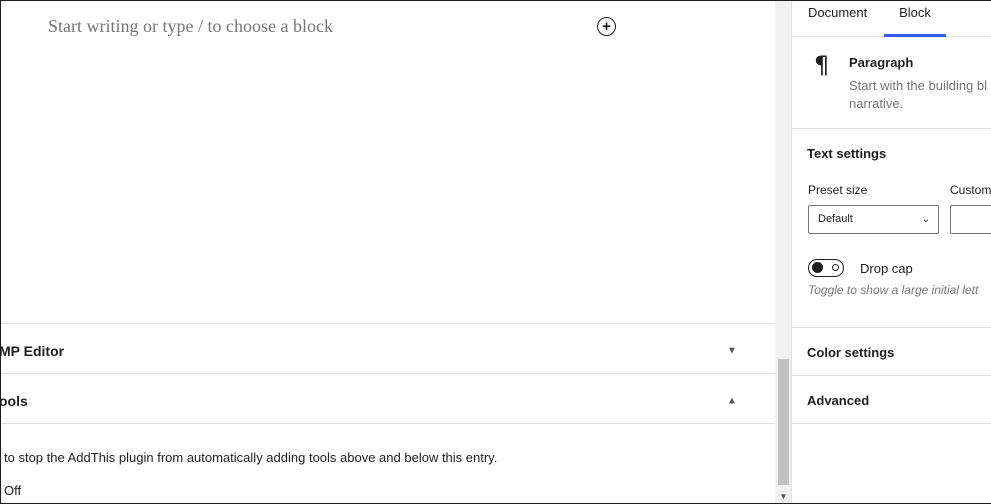 This screenshot has width=991, height=504. What do you see at coordinates (388, 349) in the screenshot?
I see `metabox-mp-editor: MP Editor ▼` at bounding box center [388, 349].